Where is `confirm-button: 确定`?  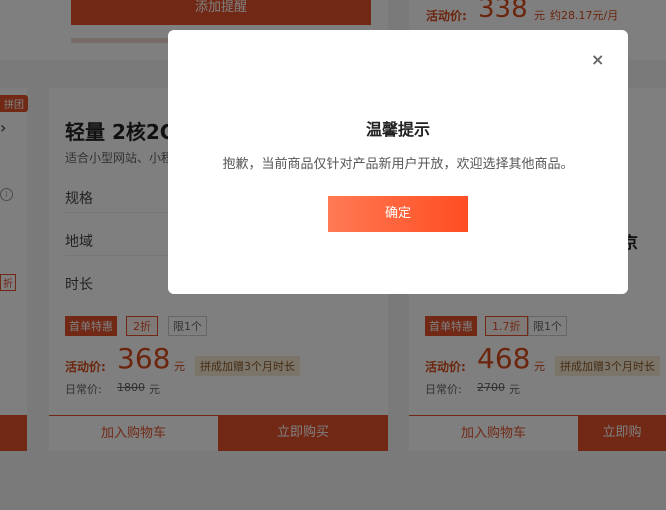 confirm-button: 确定 is located at coordinates (398, 214).